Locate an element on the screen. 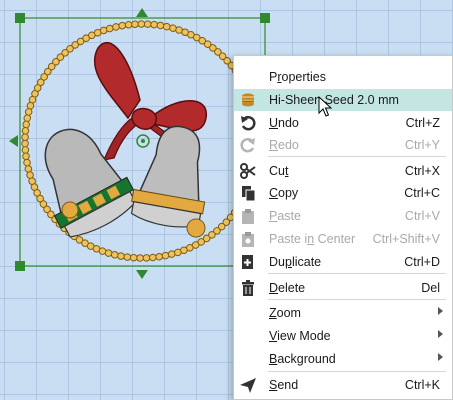  paste-icon is located at coordinates (248, 216).